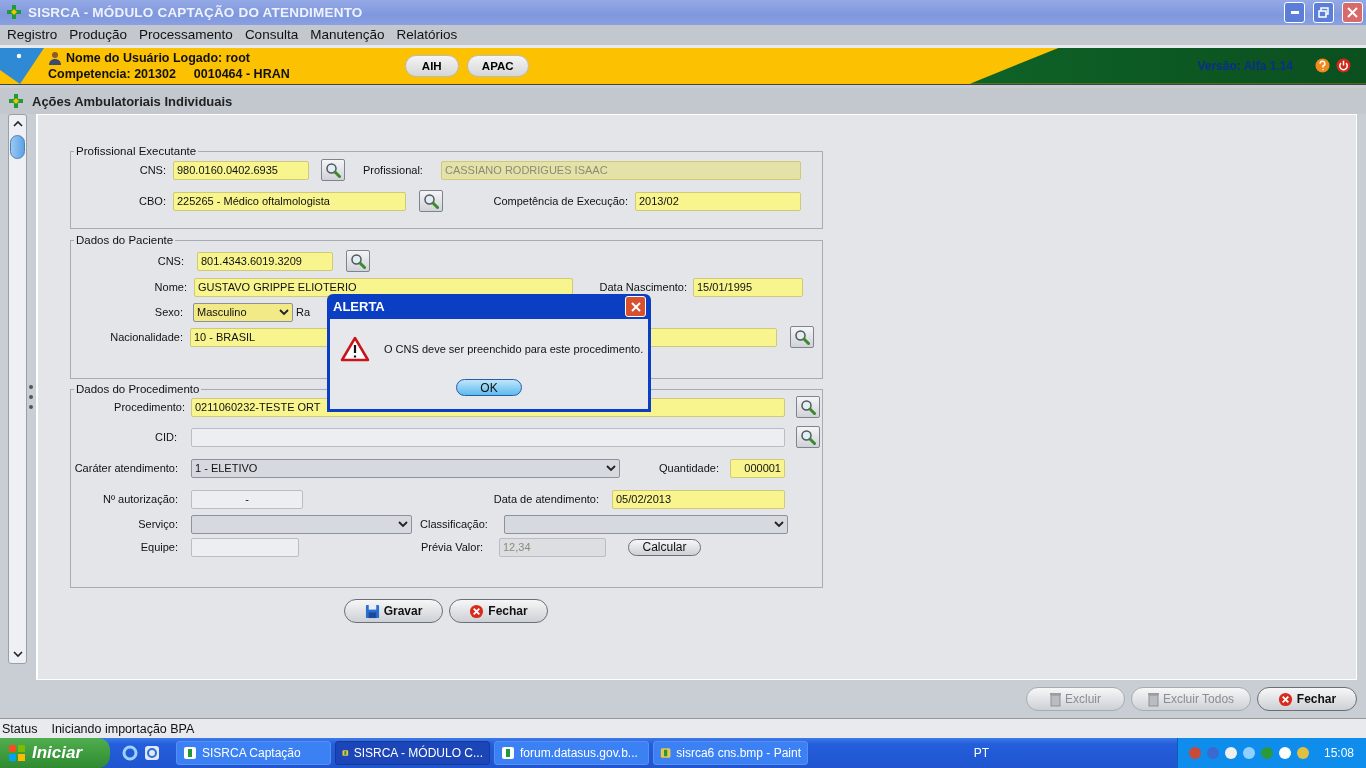 The image size is (1366, 768). Describe the element at coordinates (1322, 66) in the screenshot. I see `help-icon` at that location.